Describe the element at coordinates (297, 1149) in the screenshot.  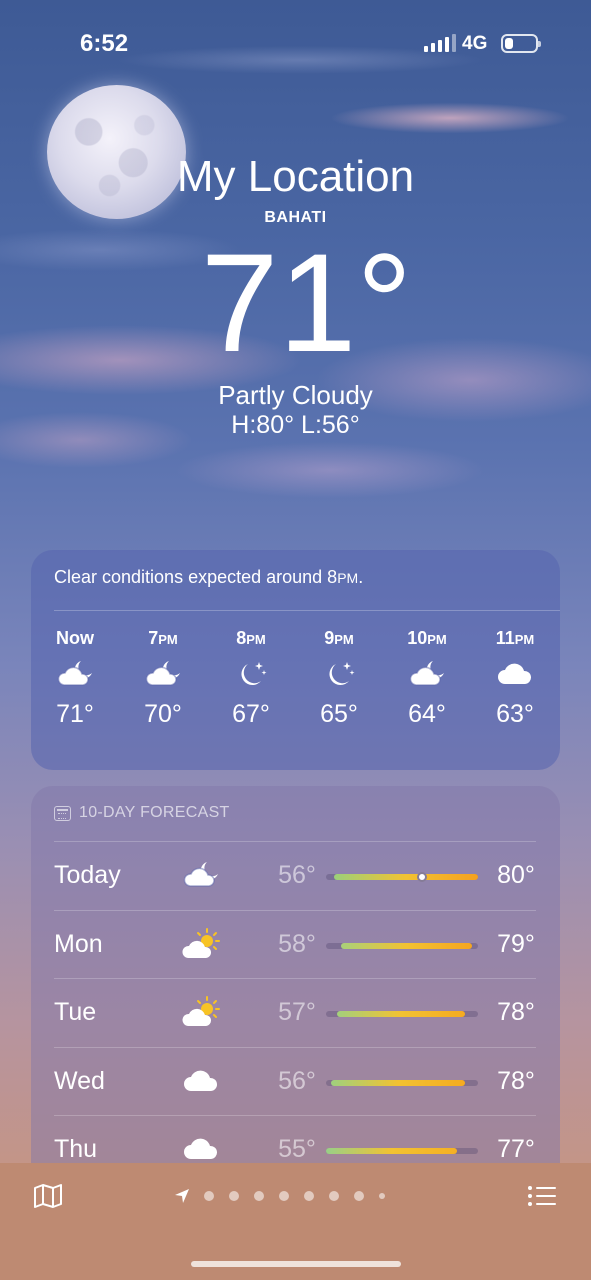
I see `day-low: 55°` at that location.